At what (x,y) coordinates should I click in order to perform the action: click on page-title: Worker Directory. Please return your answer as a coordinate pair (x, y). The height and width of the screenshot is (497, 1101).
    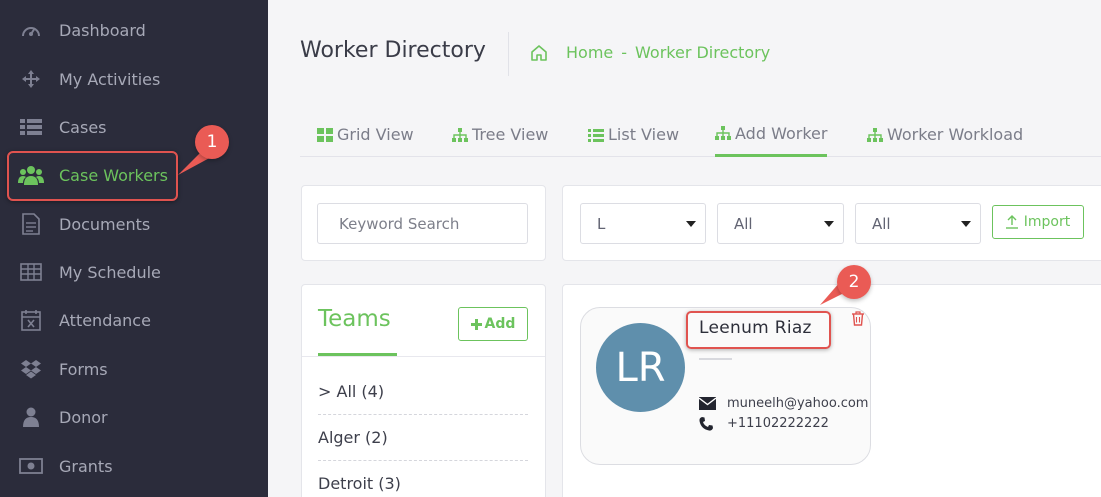
    Looking at the image, I should click on (393, 50).